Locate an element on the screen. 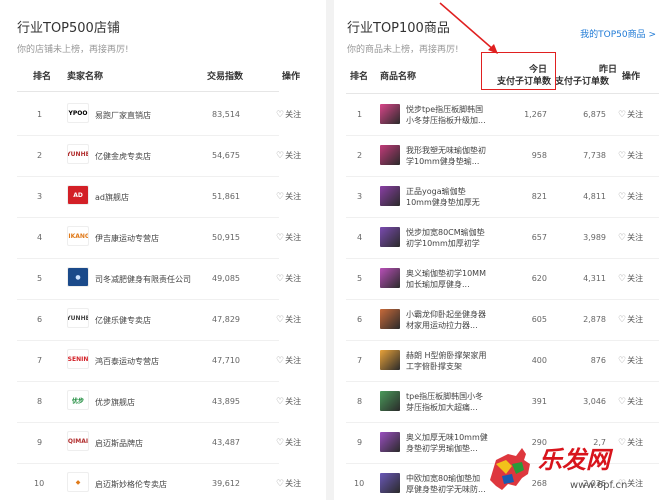 The width and height of the screenshot is (659, 500). row-rank: 5 is located at coordinates (360, 278).